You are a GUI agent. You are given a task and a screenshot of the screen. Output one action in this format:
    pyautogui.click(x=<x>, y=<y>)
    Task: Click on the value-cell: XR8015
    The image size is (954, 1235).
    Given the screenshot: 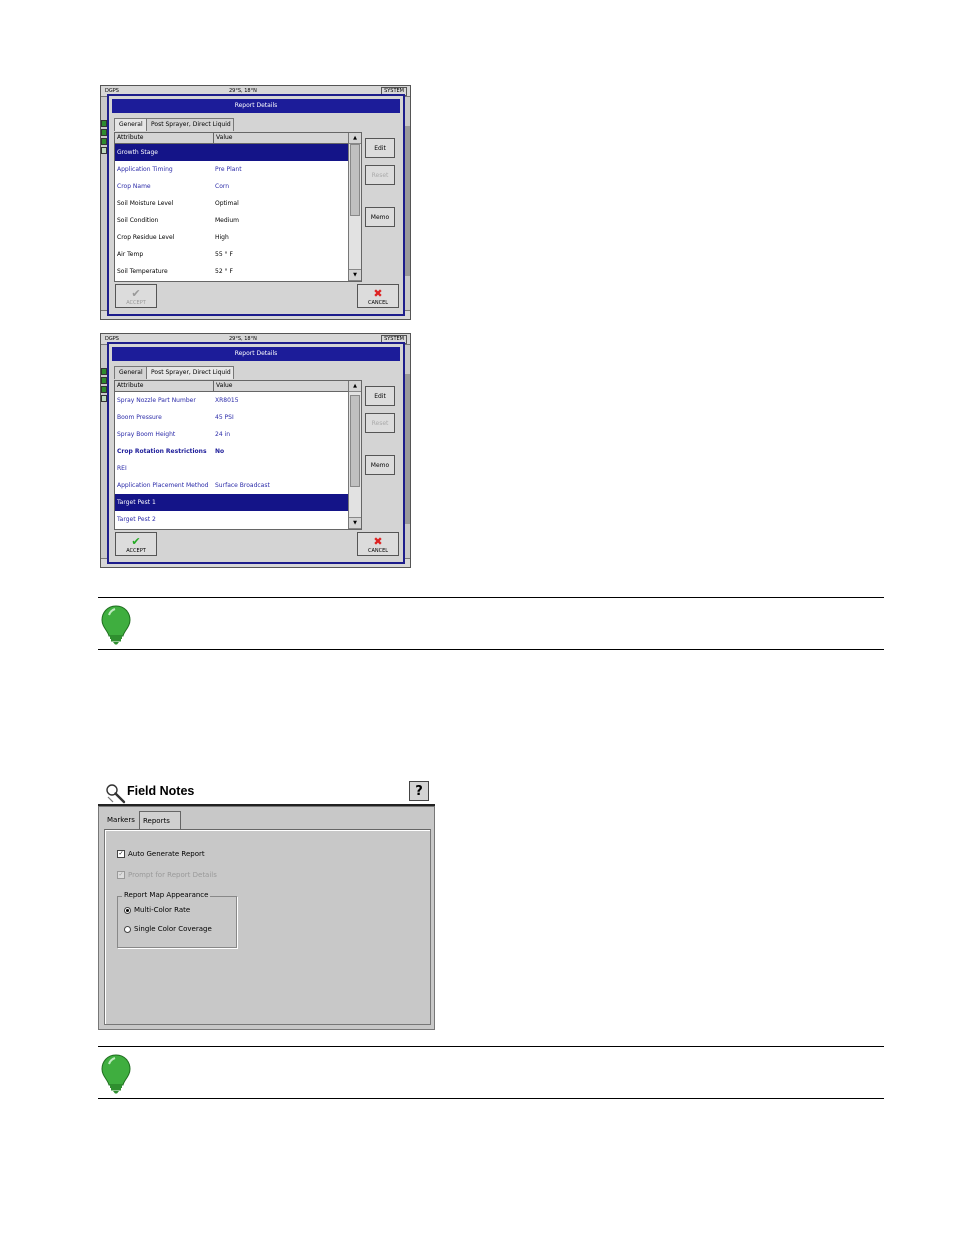 What is the action you would take?
    pyautogui.click(x=227, y=400)
    